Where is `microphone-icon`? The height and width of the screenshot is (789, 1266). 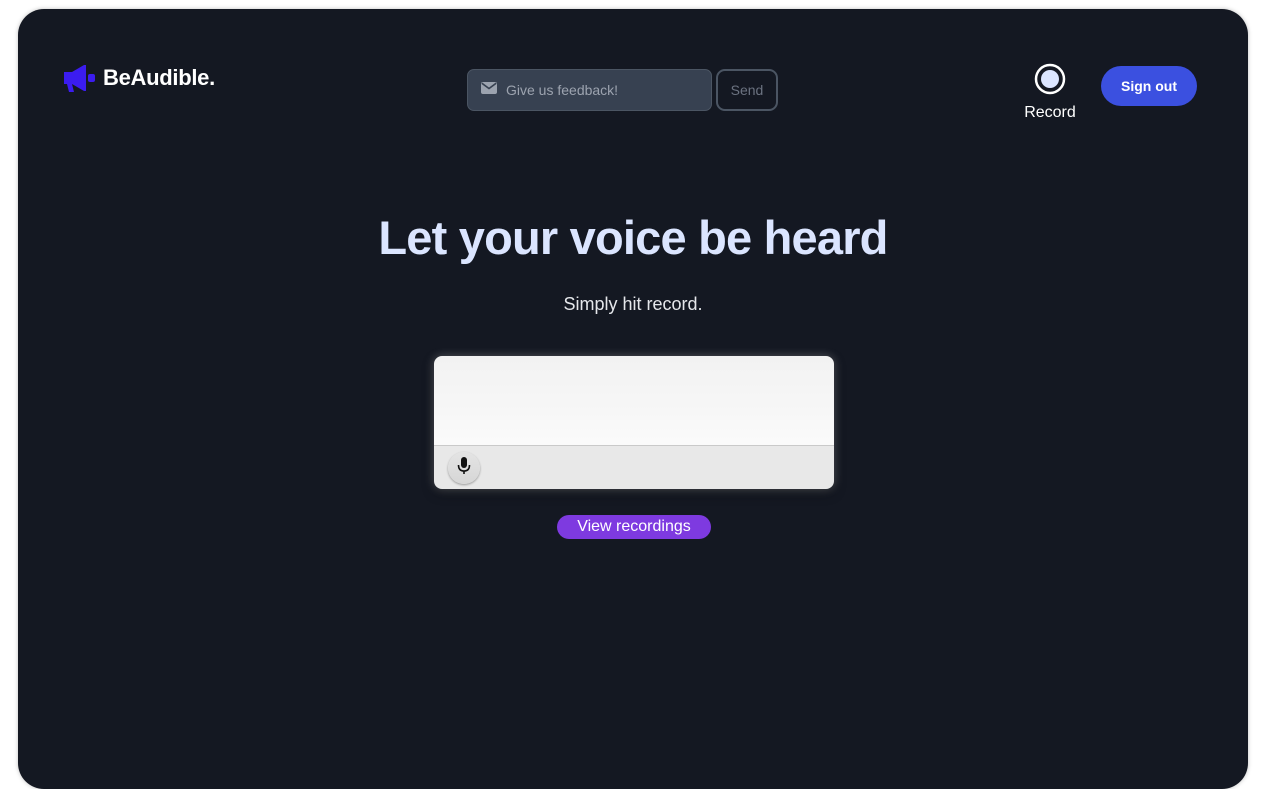 microphone-icon is located at coordinates (464, 468).